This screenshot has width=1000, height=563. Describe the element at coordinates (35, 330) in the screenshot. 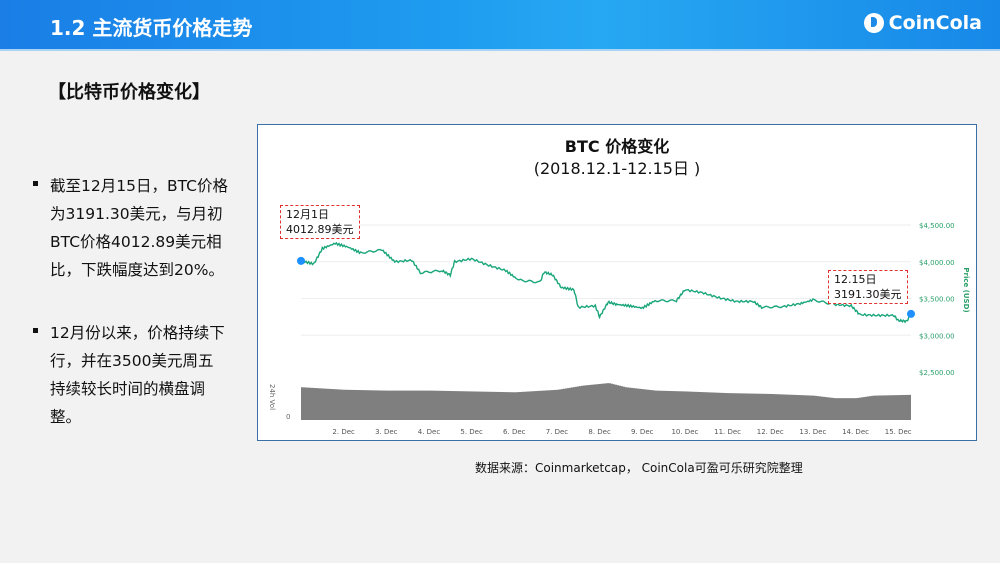

I see `bullet-icon` at that location.